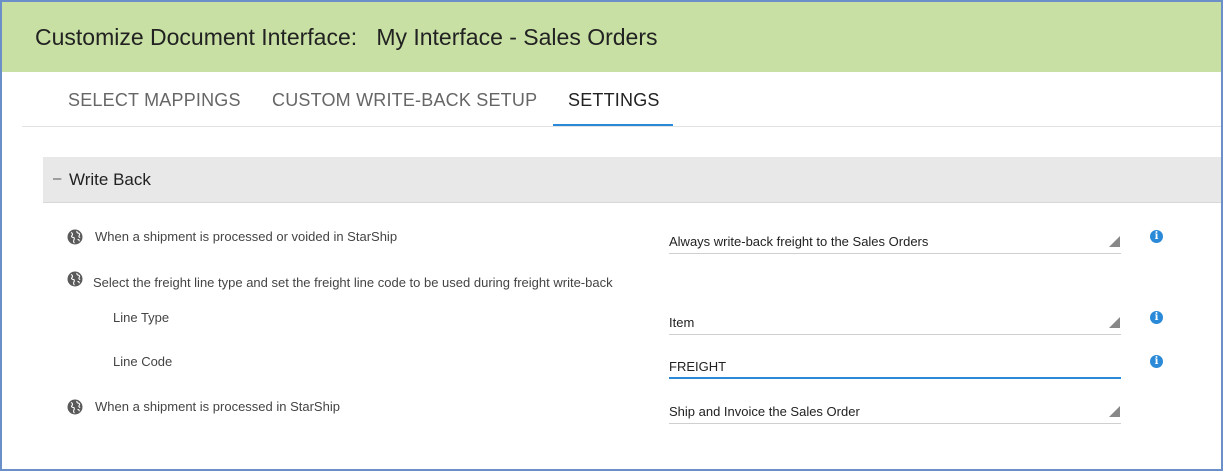 This screenshot has width=1223, height=471. Describe the element at coordinates (217, 406) in the screenshot. I see `shipment-processed-label: When a shipment is processed in StarShip` at that location.